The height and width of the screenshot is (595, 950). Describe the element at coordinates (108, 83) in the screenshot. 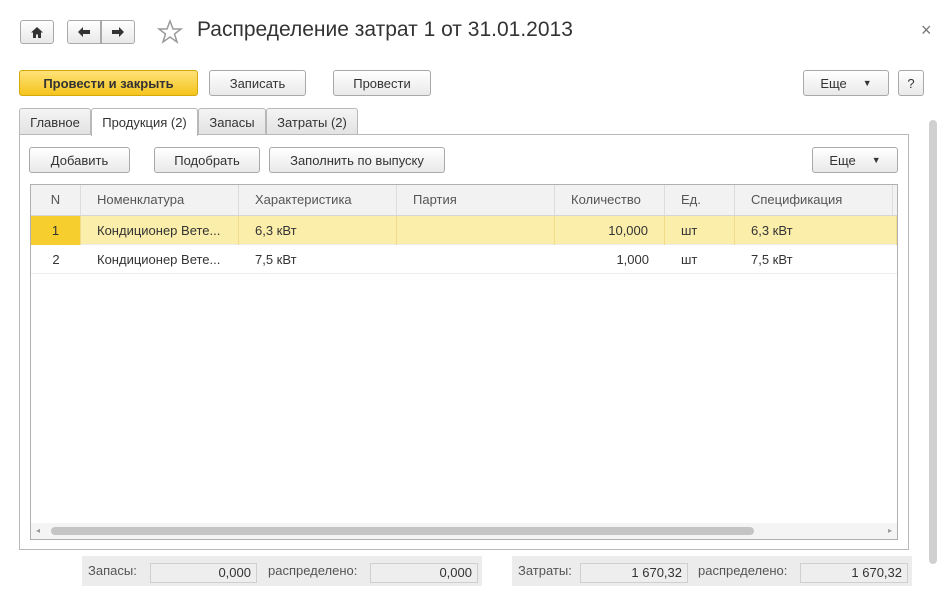

I see `post-and-close-button: Провести и закрыть` at that location.